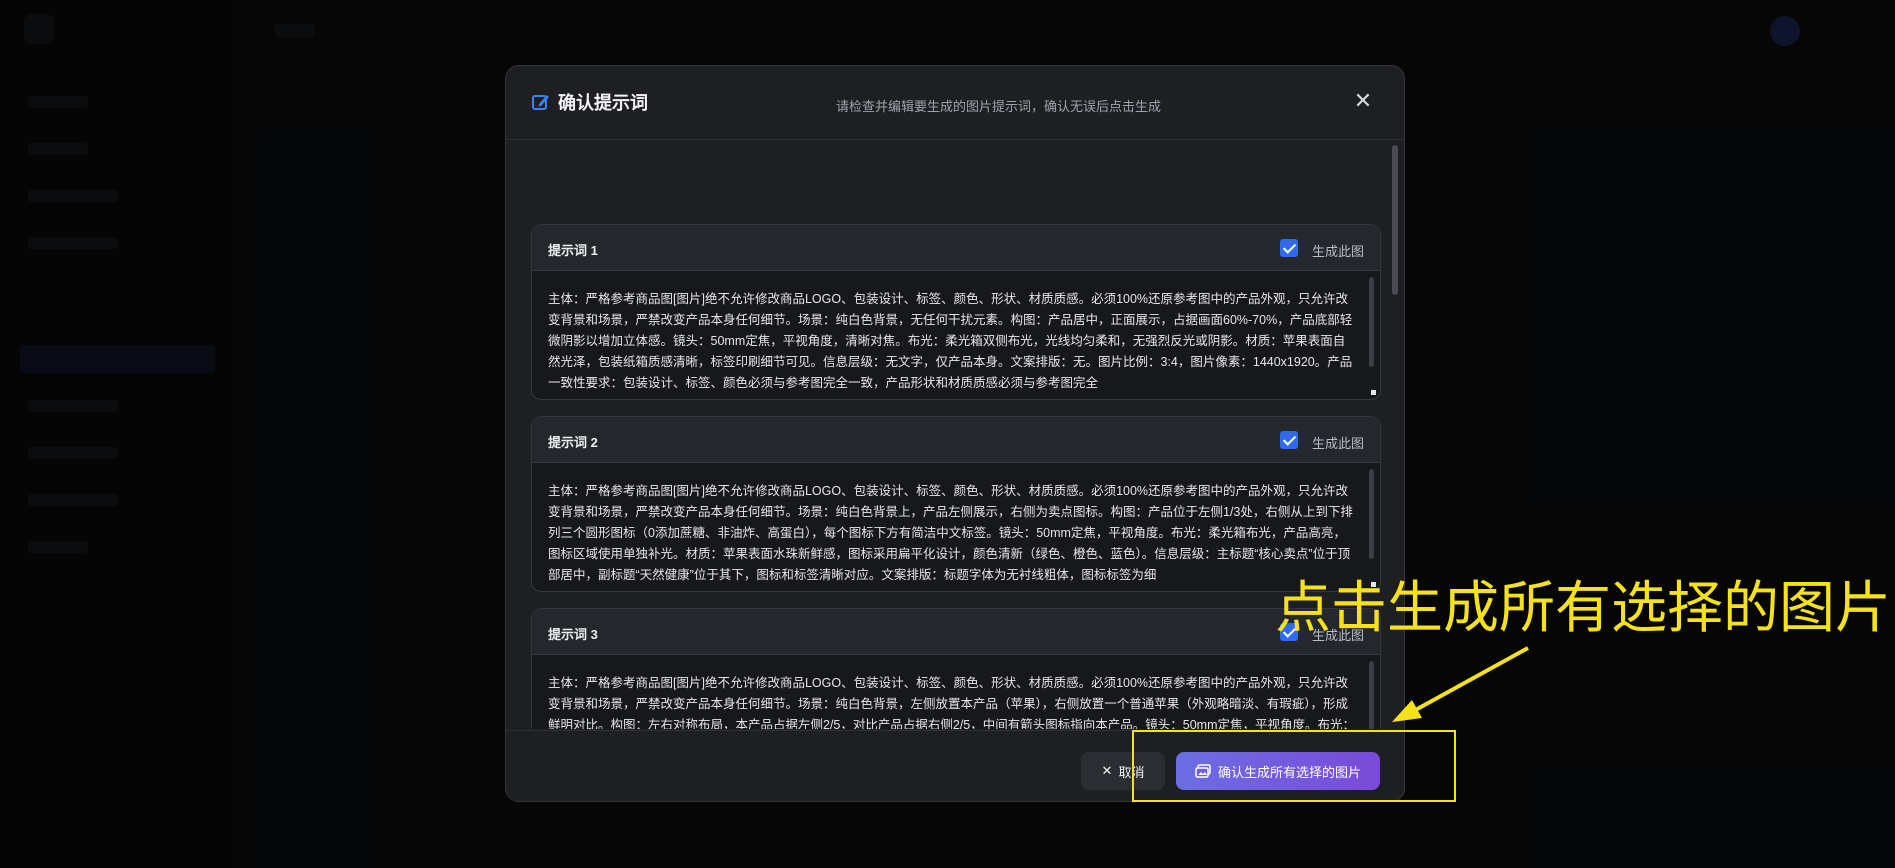  Describe the element at coordinates (956, 440) in the screenshot. I see `prompt-card-header: 提示词 2 生成此图` at that location.